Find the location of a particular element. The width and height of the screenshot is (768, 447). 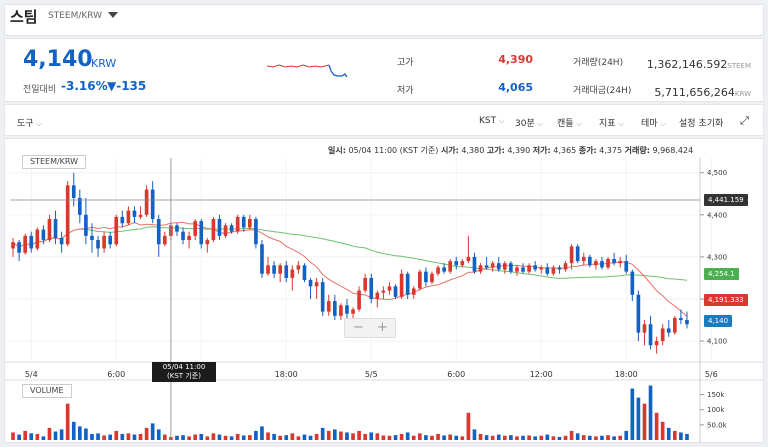

crosshair-time-note: (KST 기준) is located at coordinates (184, 376).